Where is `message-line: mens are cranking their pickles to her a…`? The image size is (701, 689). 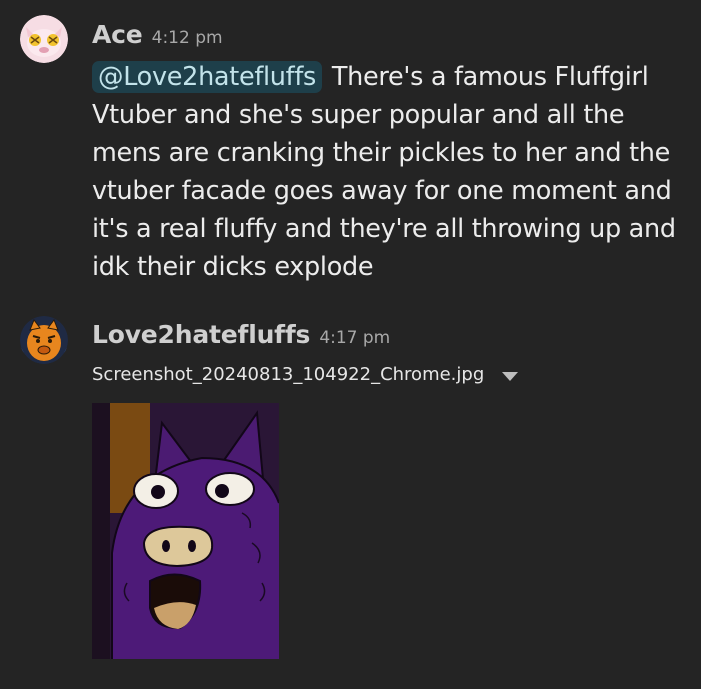 message-line: mens are cranking their pickles to her a… is located at coordinates (381, 153).